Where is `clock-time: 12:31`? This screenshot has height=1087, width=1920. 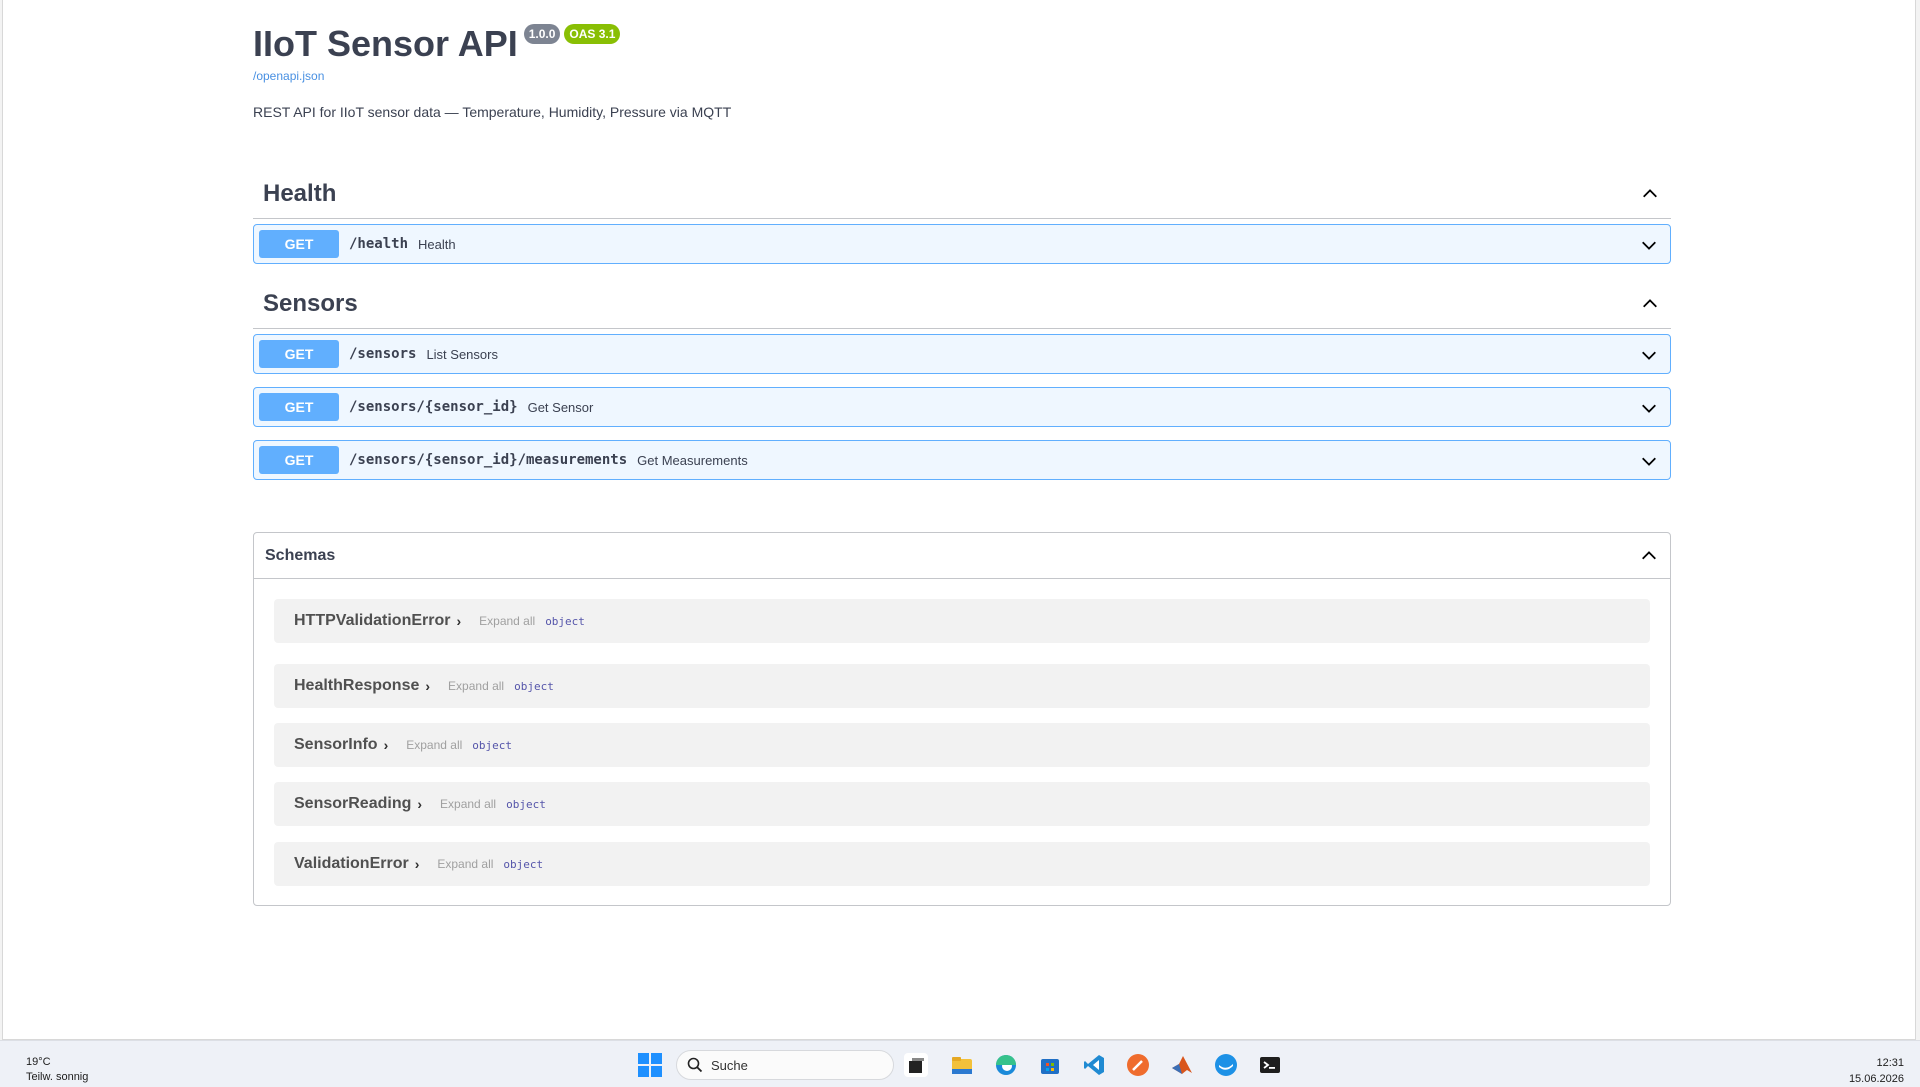 clock-time: 12:31 is located at coordinates (1890, 1063).